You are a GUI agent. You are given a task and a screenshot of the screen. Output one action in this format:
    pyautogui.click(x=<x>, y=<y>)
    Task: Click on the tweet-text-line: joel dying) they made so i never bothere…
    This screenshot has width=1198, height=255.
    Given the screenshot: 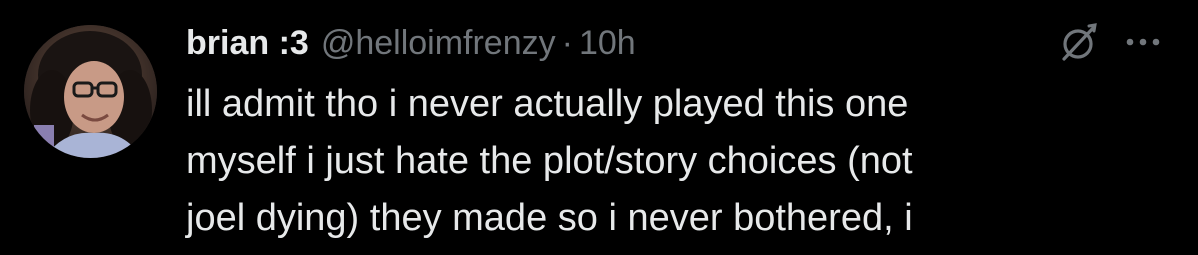 What is the action you would take?
    pyautogui.click(x=549, y=218)
    